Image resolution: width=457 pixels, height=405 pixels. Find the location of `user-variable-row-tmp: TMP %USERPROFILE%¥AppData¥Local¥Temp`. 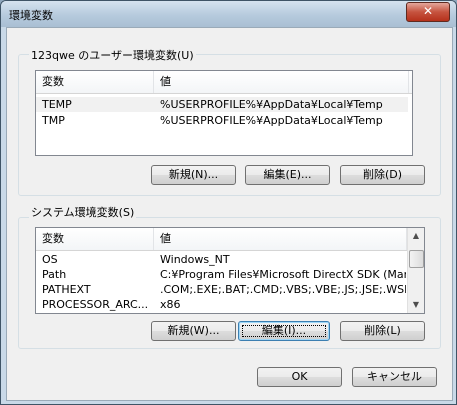

user-variable-row-tmp: TMP %USERPROFILE%¥AppData¥Local¥Temp is located at coordinates (222, 120).